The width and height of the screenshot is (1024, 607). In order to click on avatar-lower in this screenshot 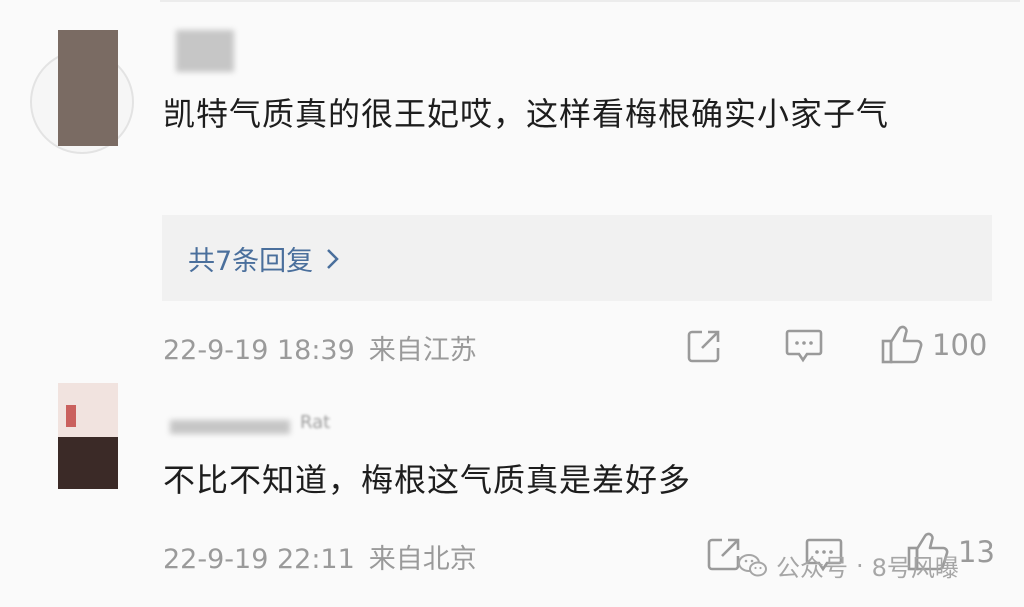, I will do `click(88, 463)`.